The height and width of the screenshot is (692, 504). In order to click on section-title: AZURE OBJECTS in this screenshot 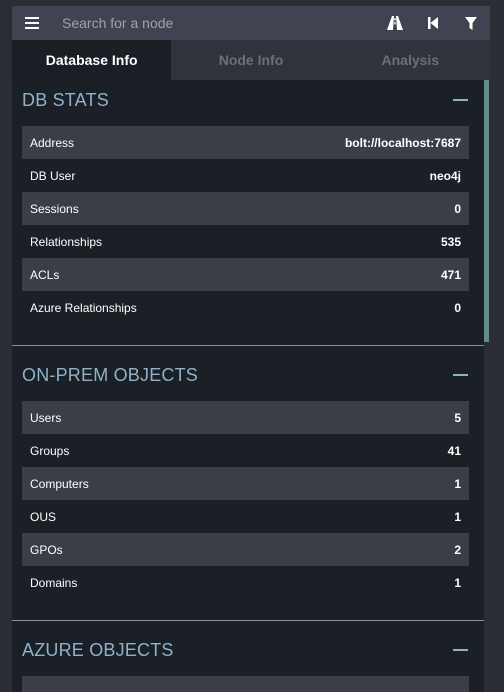, I will do `click(98, 649)`.